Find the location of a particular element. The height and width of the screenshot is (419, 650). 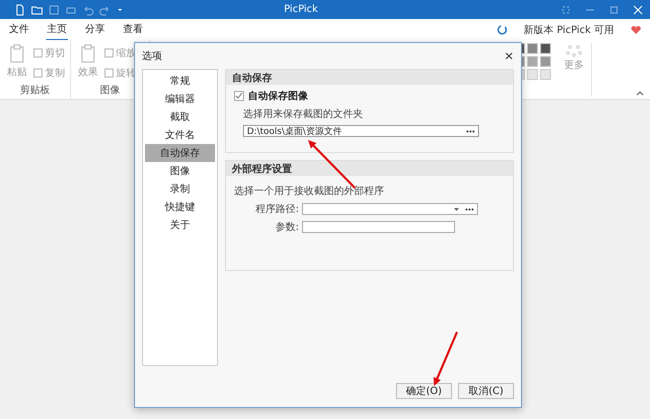

heart-icon is located at coordinates (636, 30).